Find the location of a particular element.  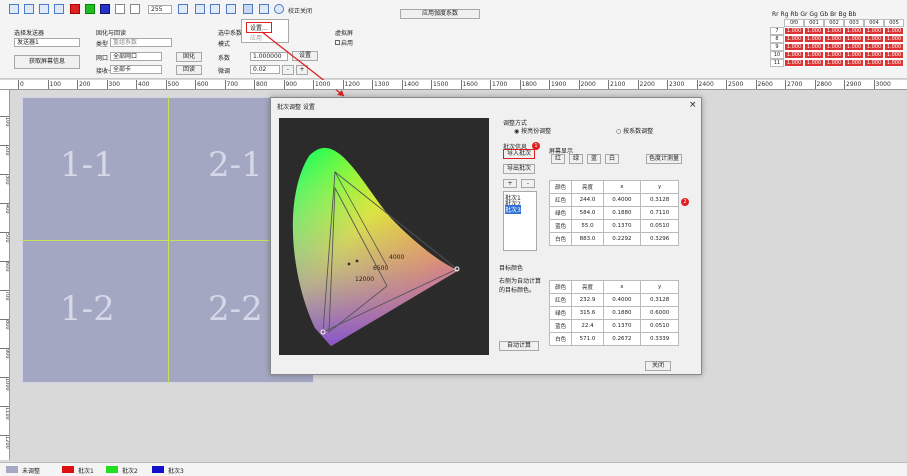

table-cell: 0.2672 is located at coordinates (622, 339).